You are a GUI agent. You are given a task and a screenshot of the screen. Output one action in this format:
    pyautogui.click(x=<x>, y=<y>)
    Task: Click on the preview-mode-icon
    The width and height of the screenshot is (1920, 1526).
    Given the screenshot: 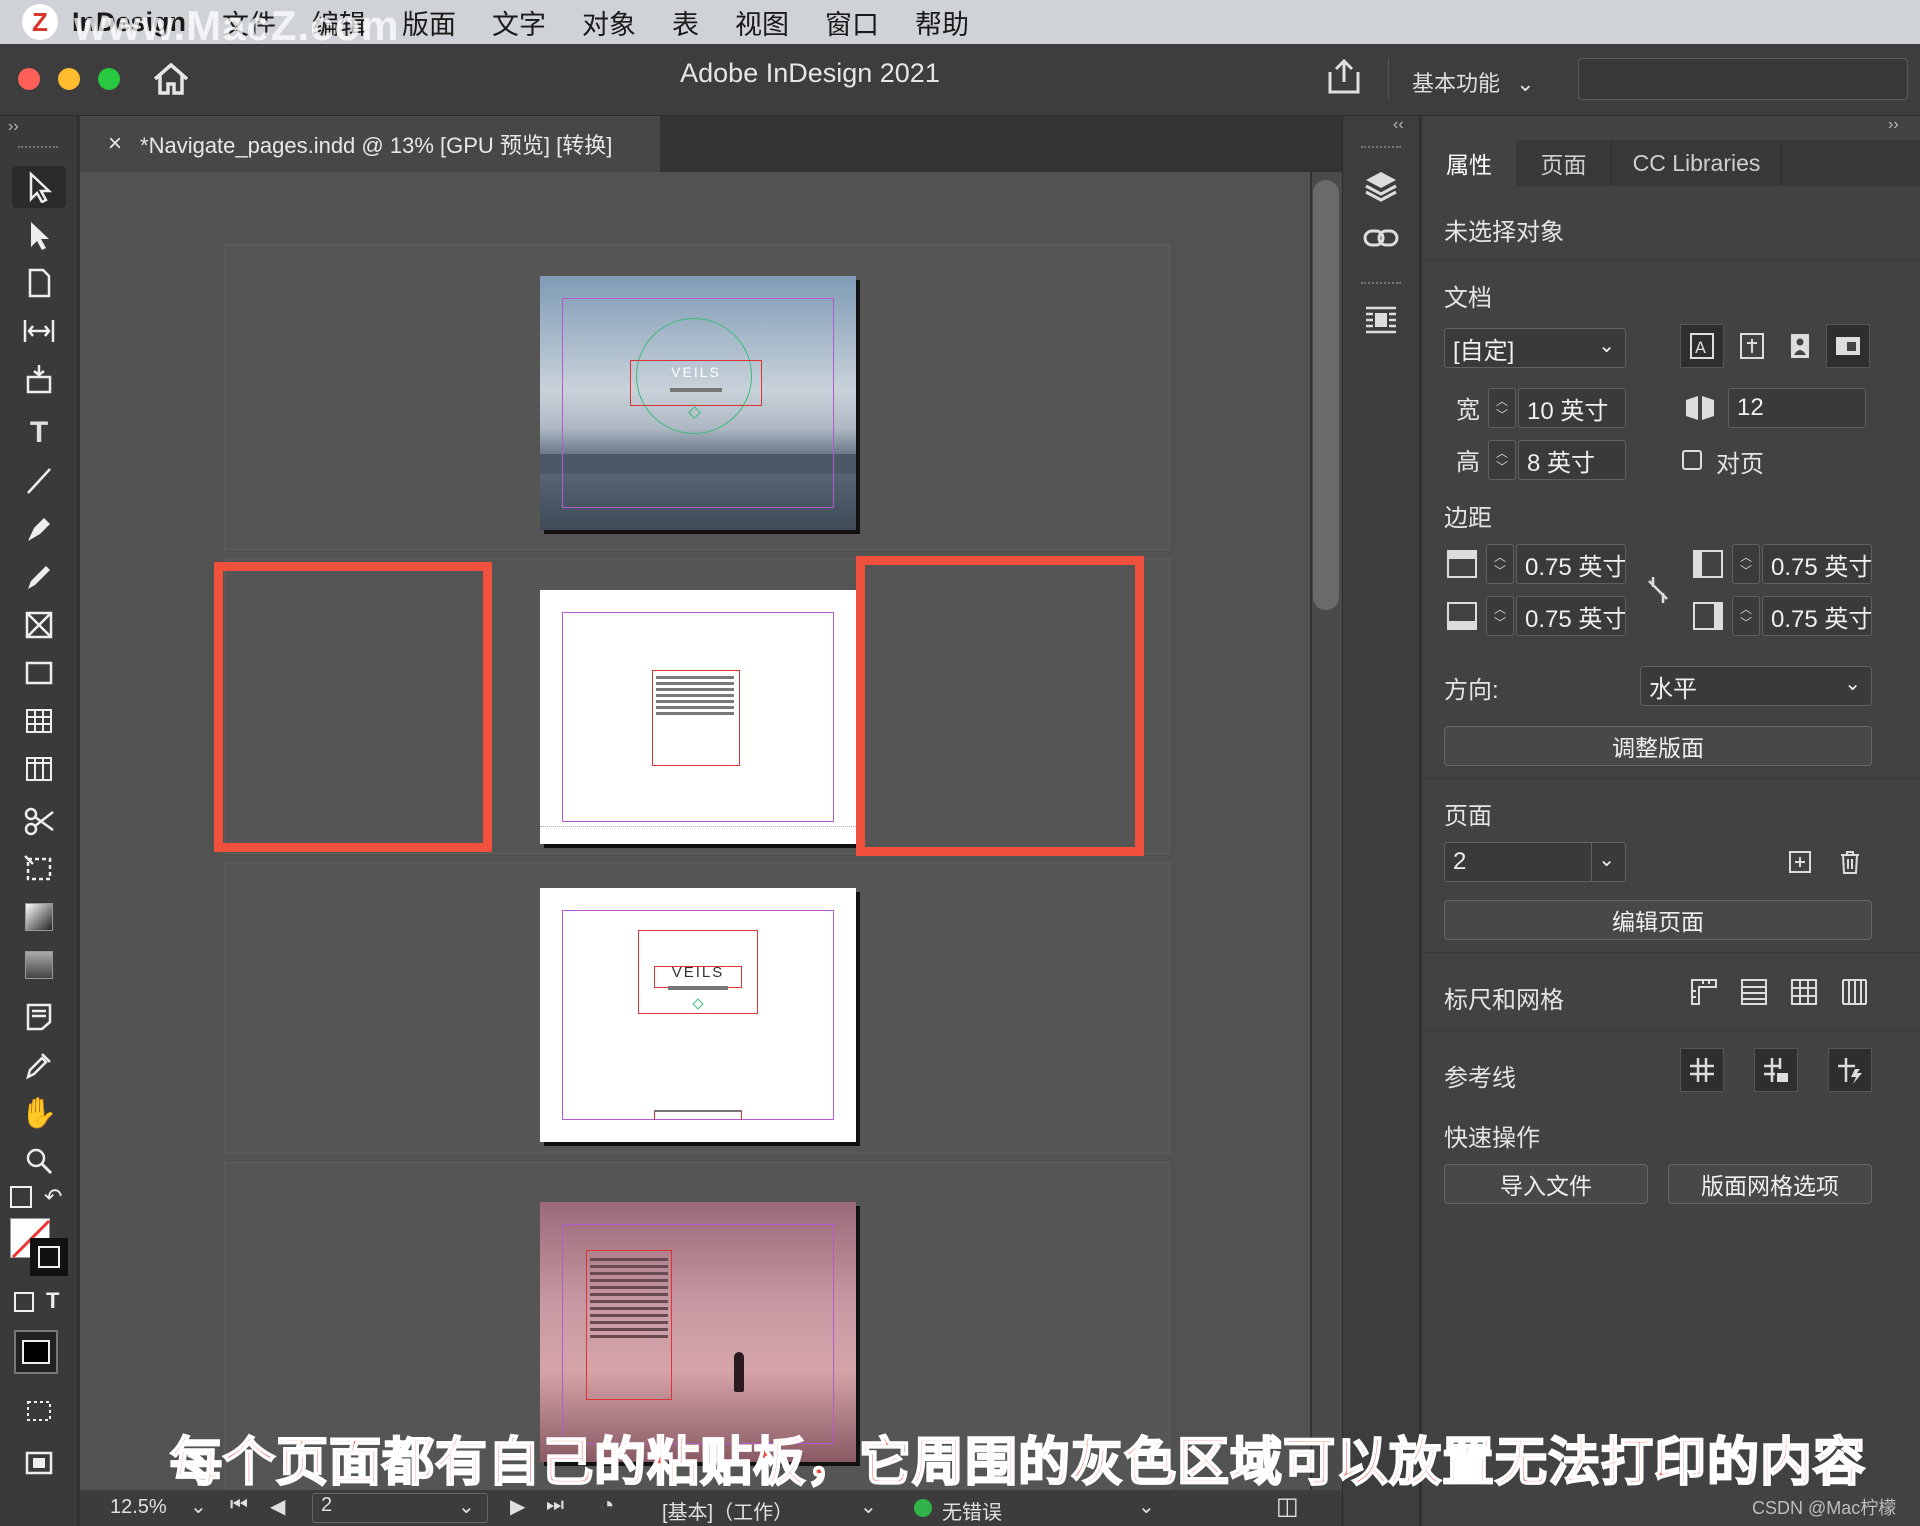 What is the action you would take?
    pyautogui.click(x=39, y=1463)
    